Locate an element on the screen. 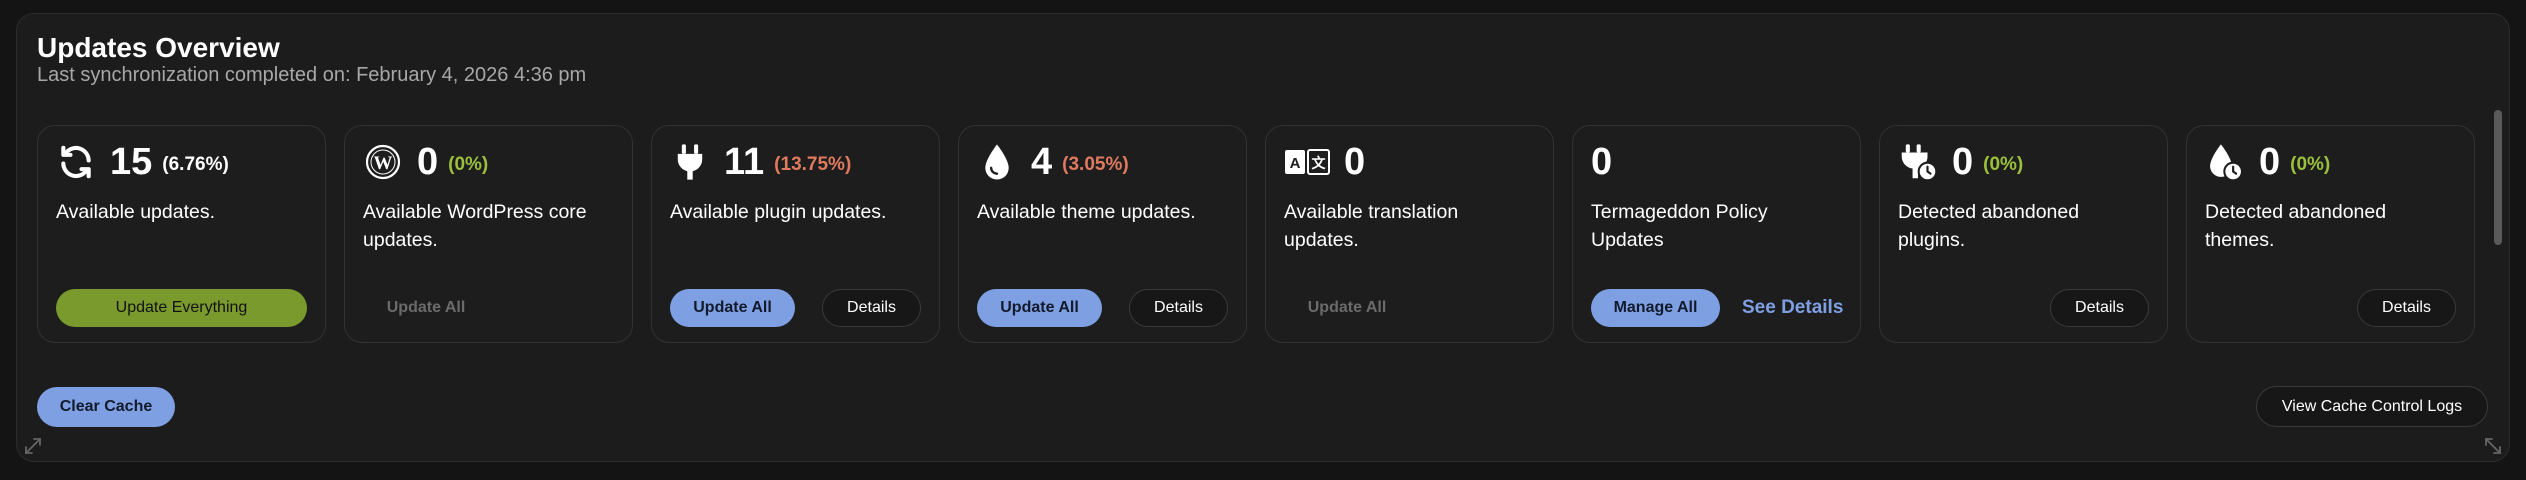 The image size is (2526, 480). core-update-percentage: (0%) is located at coordinates (468, 164).